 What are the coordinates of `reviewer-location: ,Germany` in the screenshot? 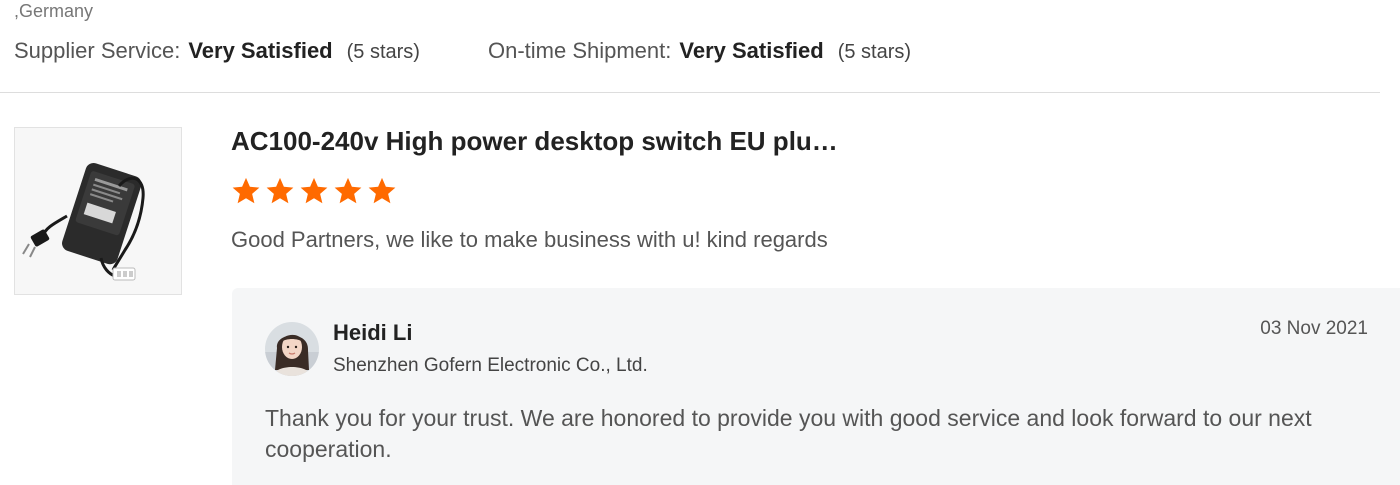 It's located at (54, 11).